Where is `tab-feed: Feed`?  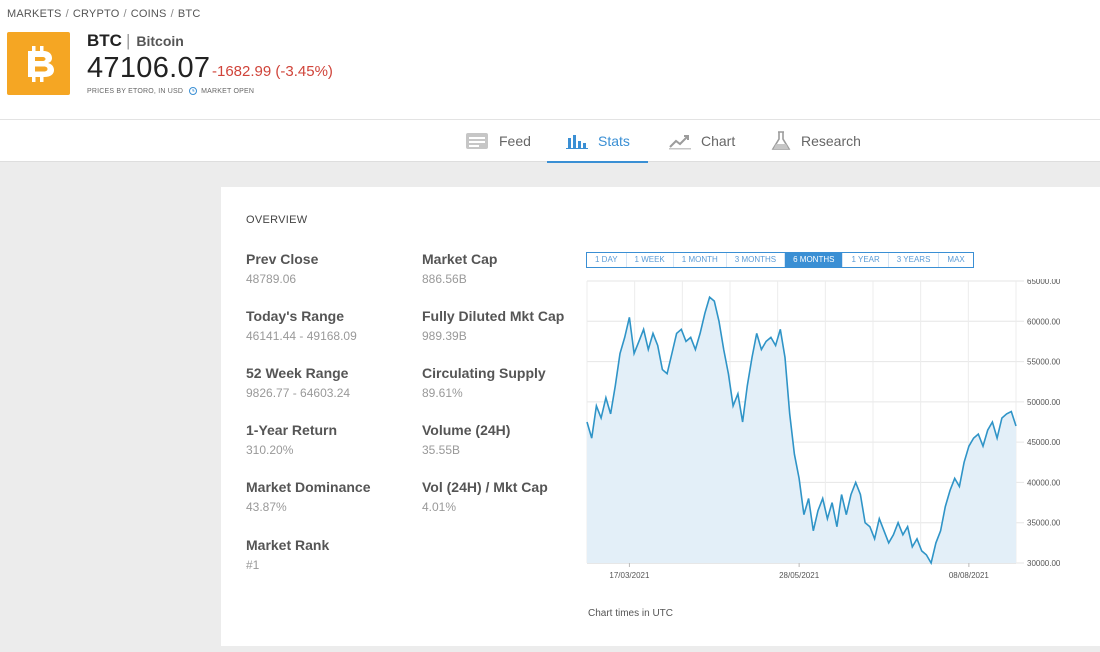 tab-feed: Feed is located at coordinates (498, 141).